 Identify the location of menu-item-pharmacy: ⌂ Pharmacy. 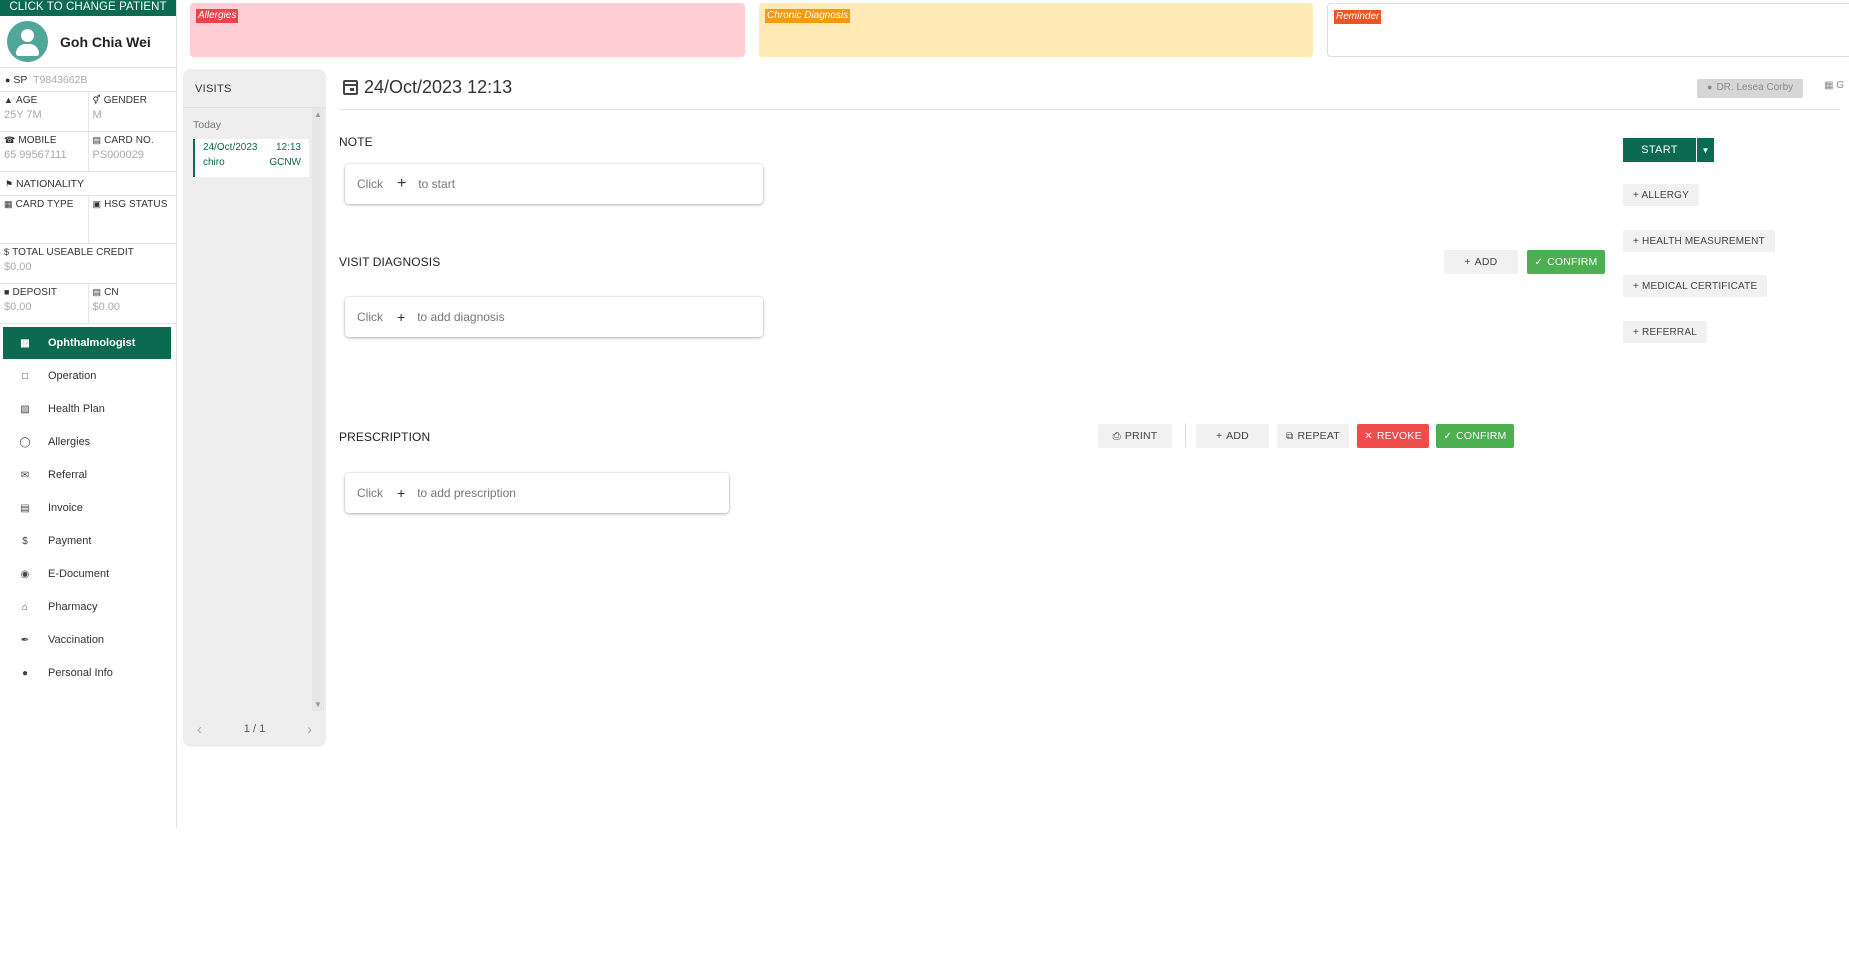
(87, 607).